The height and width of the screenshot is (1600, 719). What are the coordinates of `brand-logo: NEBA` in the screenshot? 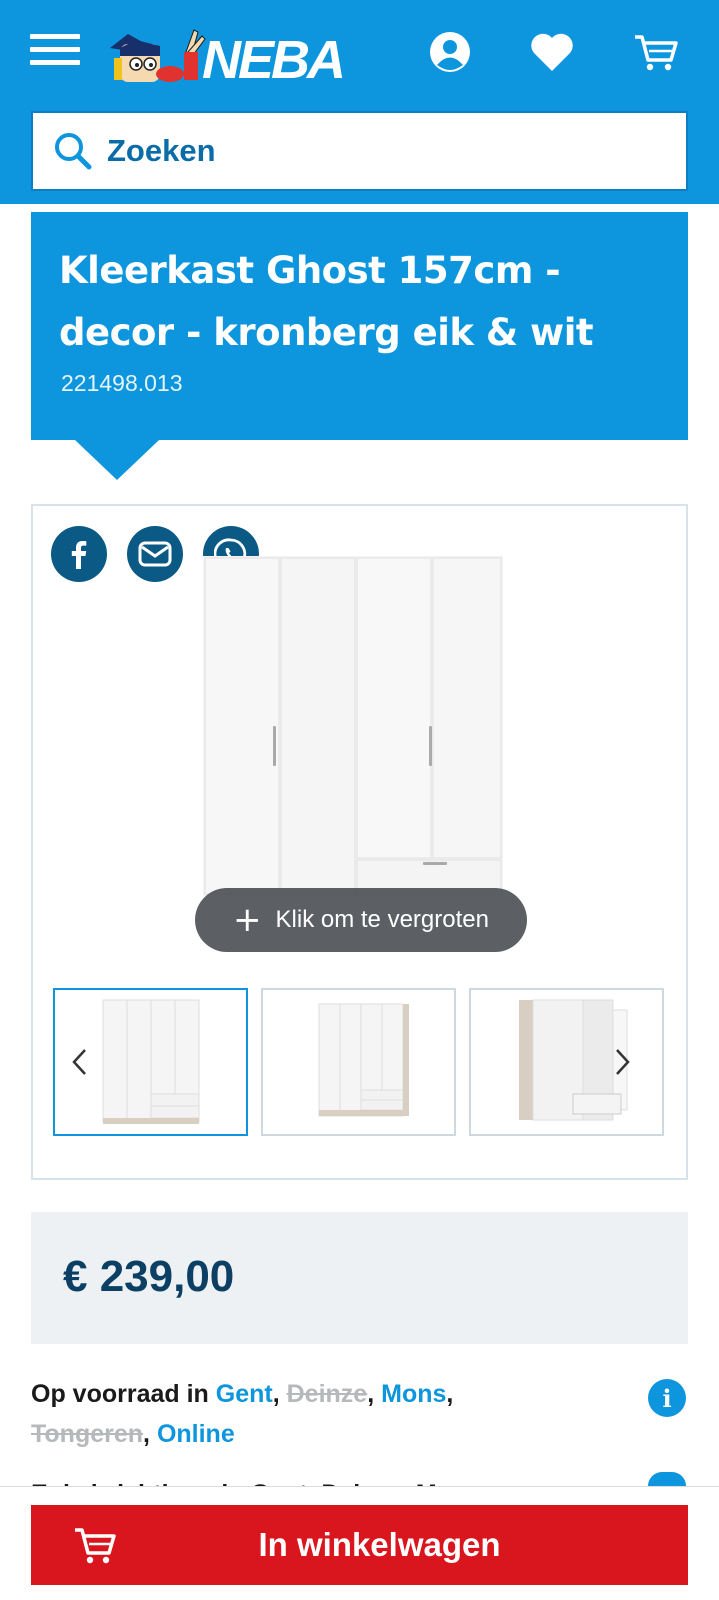 It's located at (246, 56).